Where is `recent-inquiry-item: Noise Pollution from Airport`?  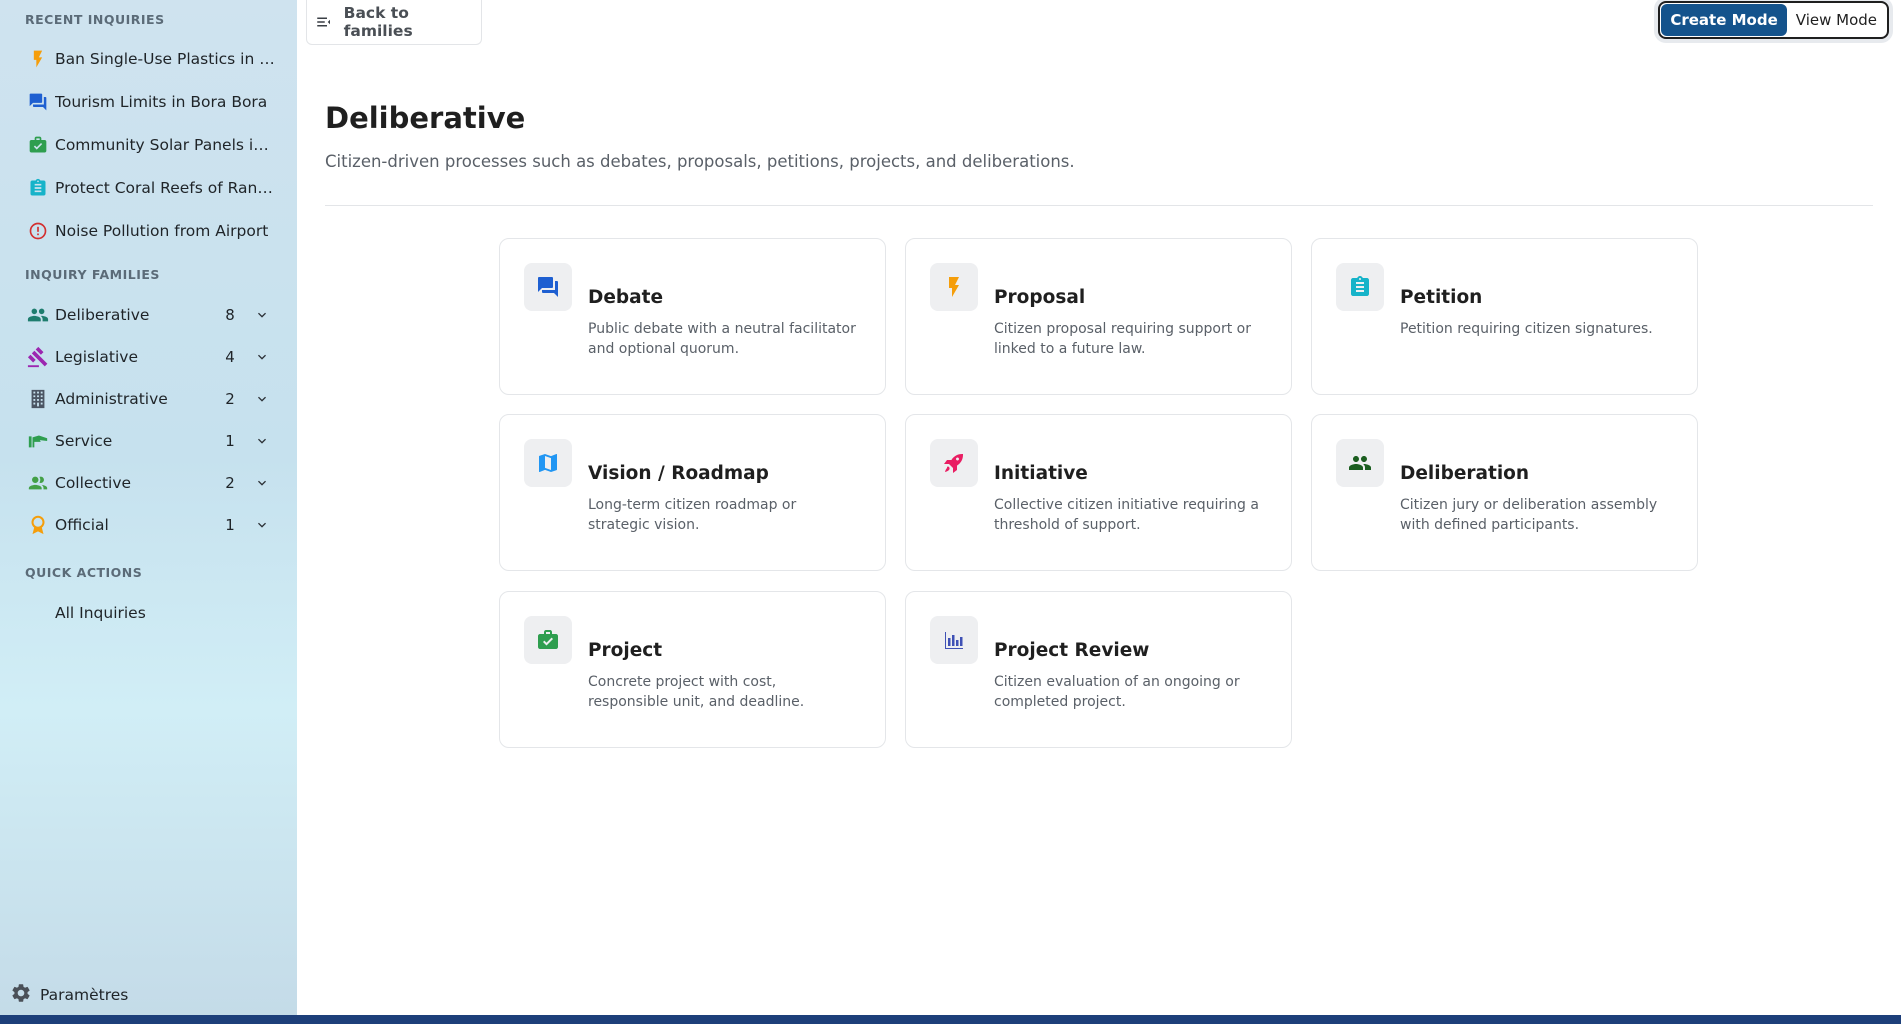
recent-inquiry-item: Noise Pollution from Airport is located at coordinates (148, 231).